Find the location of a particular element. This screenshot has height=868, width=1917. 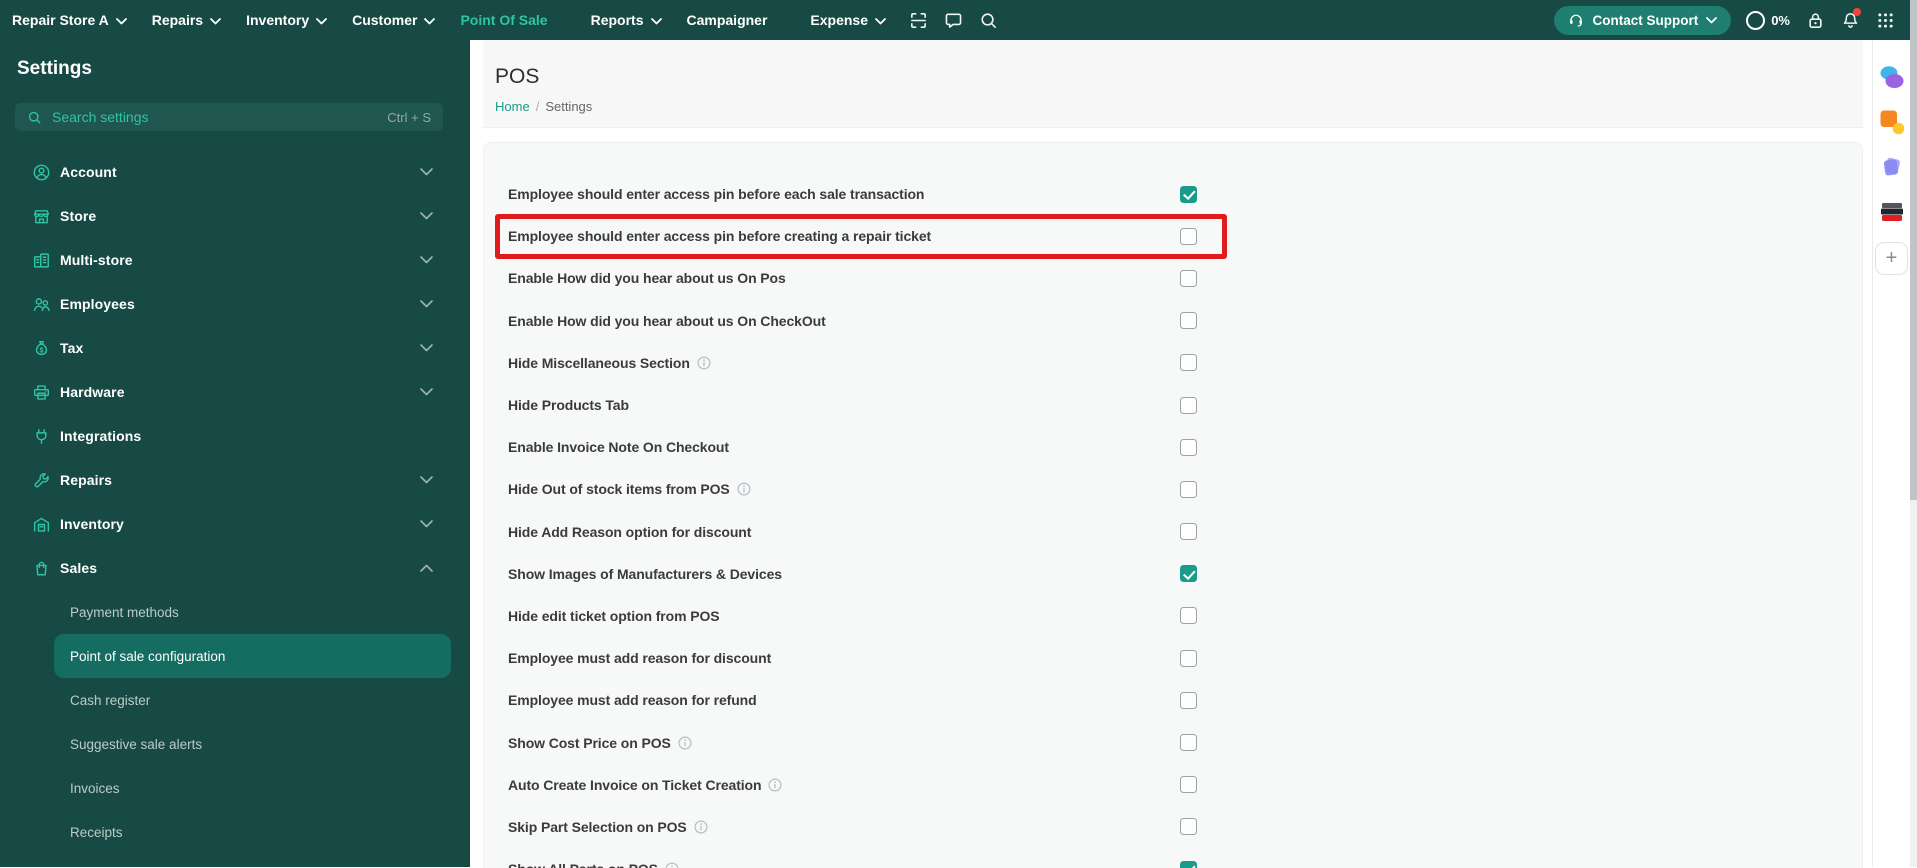

settings-search-box: Ctrl + S is located at coordinates (229, 117).